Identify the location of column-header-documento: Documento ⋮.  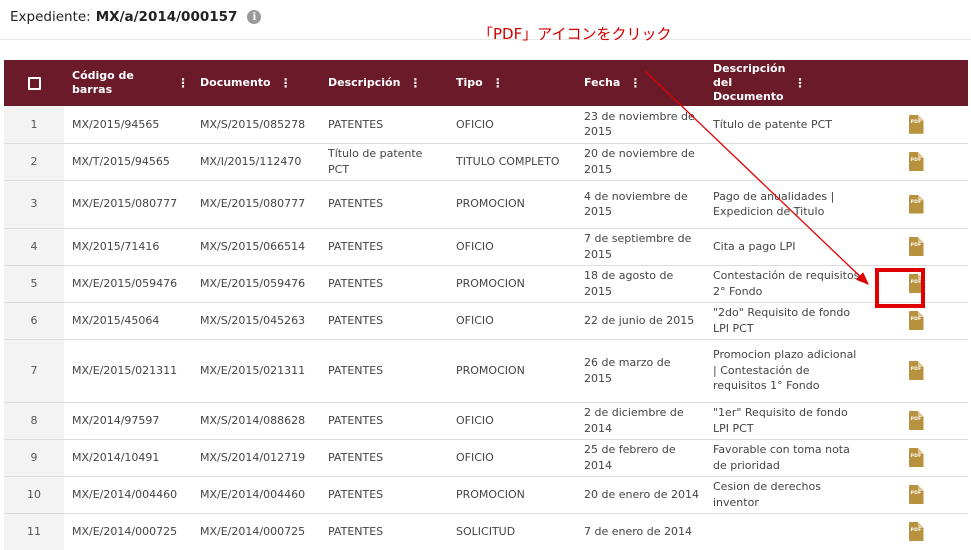
(256, 83).